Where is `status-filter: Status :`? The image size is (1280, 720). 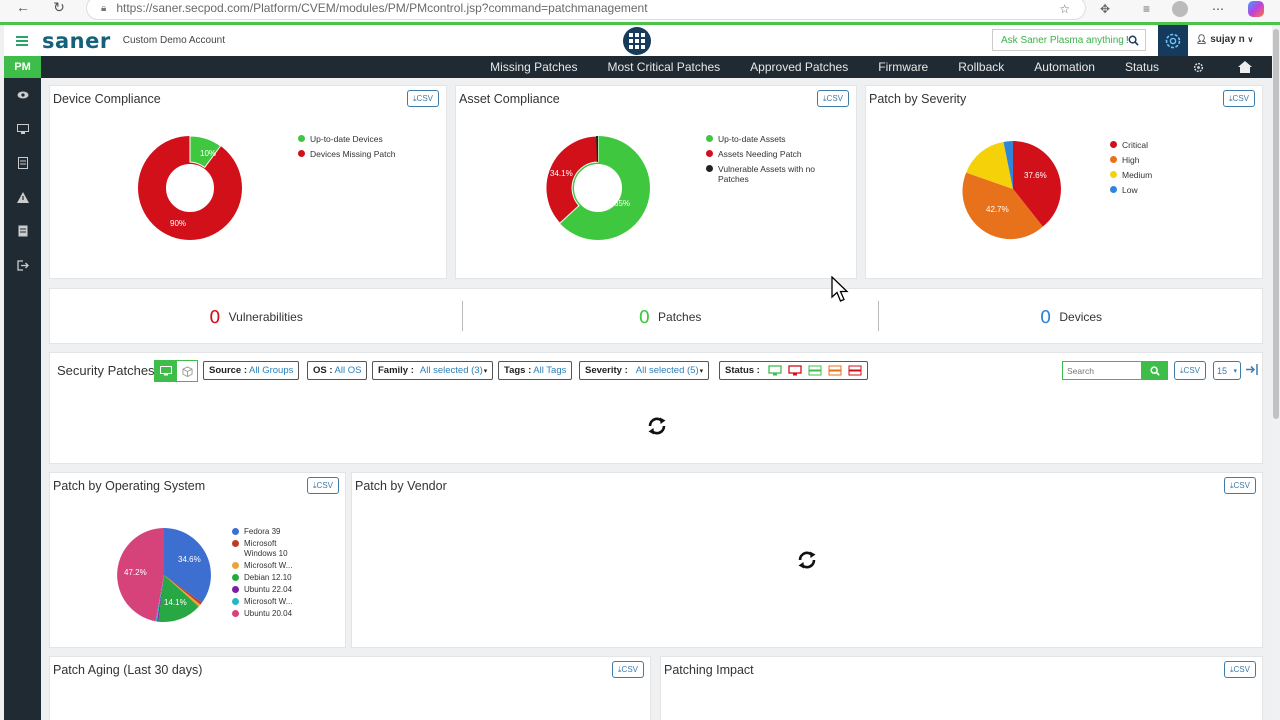
status-filter: Status : is located at coordinates (793, 370).